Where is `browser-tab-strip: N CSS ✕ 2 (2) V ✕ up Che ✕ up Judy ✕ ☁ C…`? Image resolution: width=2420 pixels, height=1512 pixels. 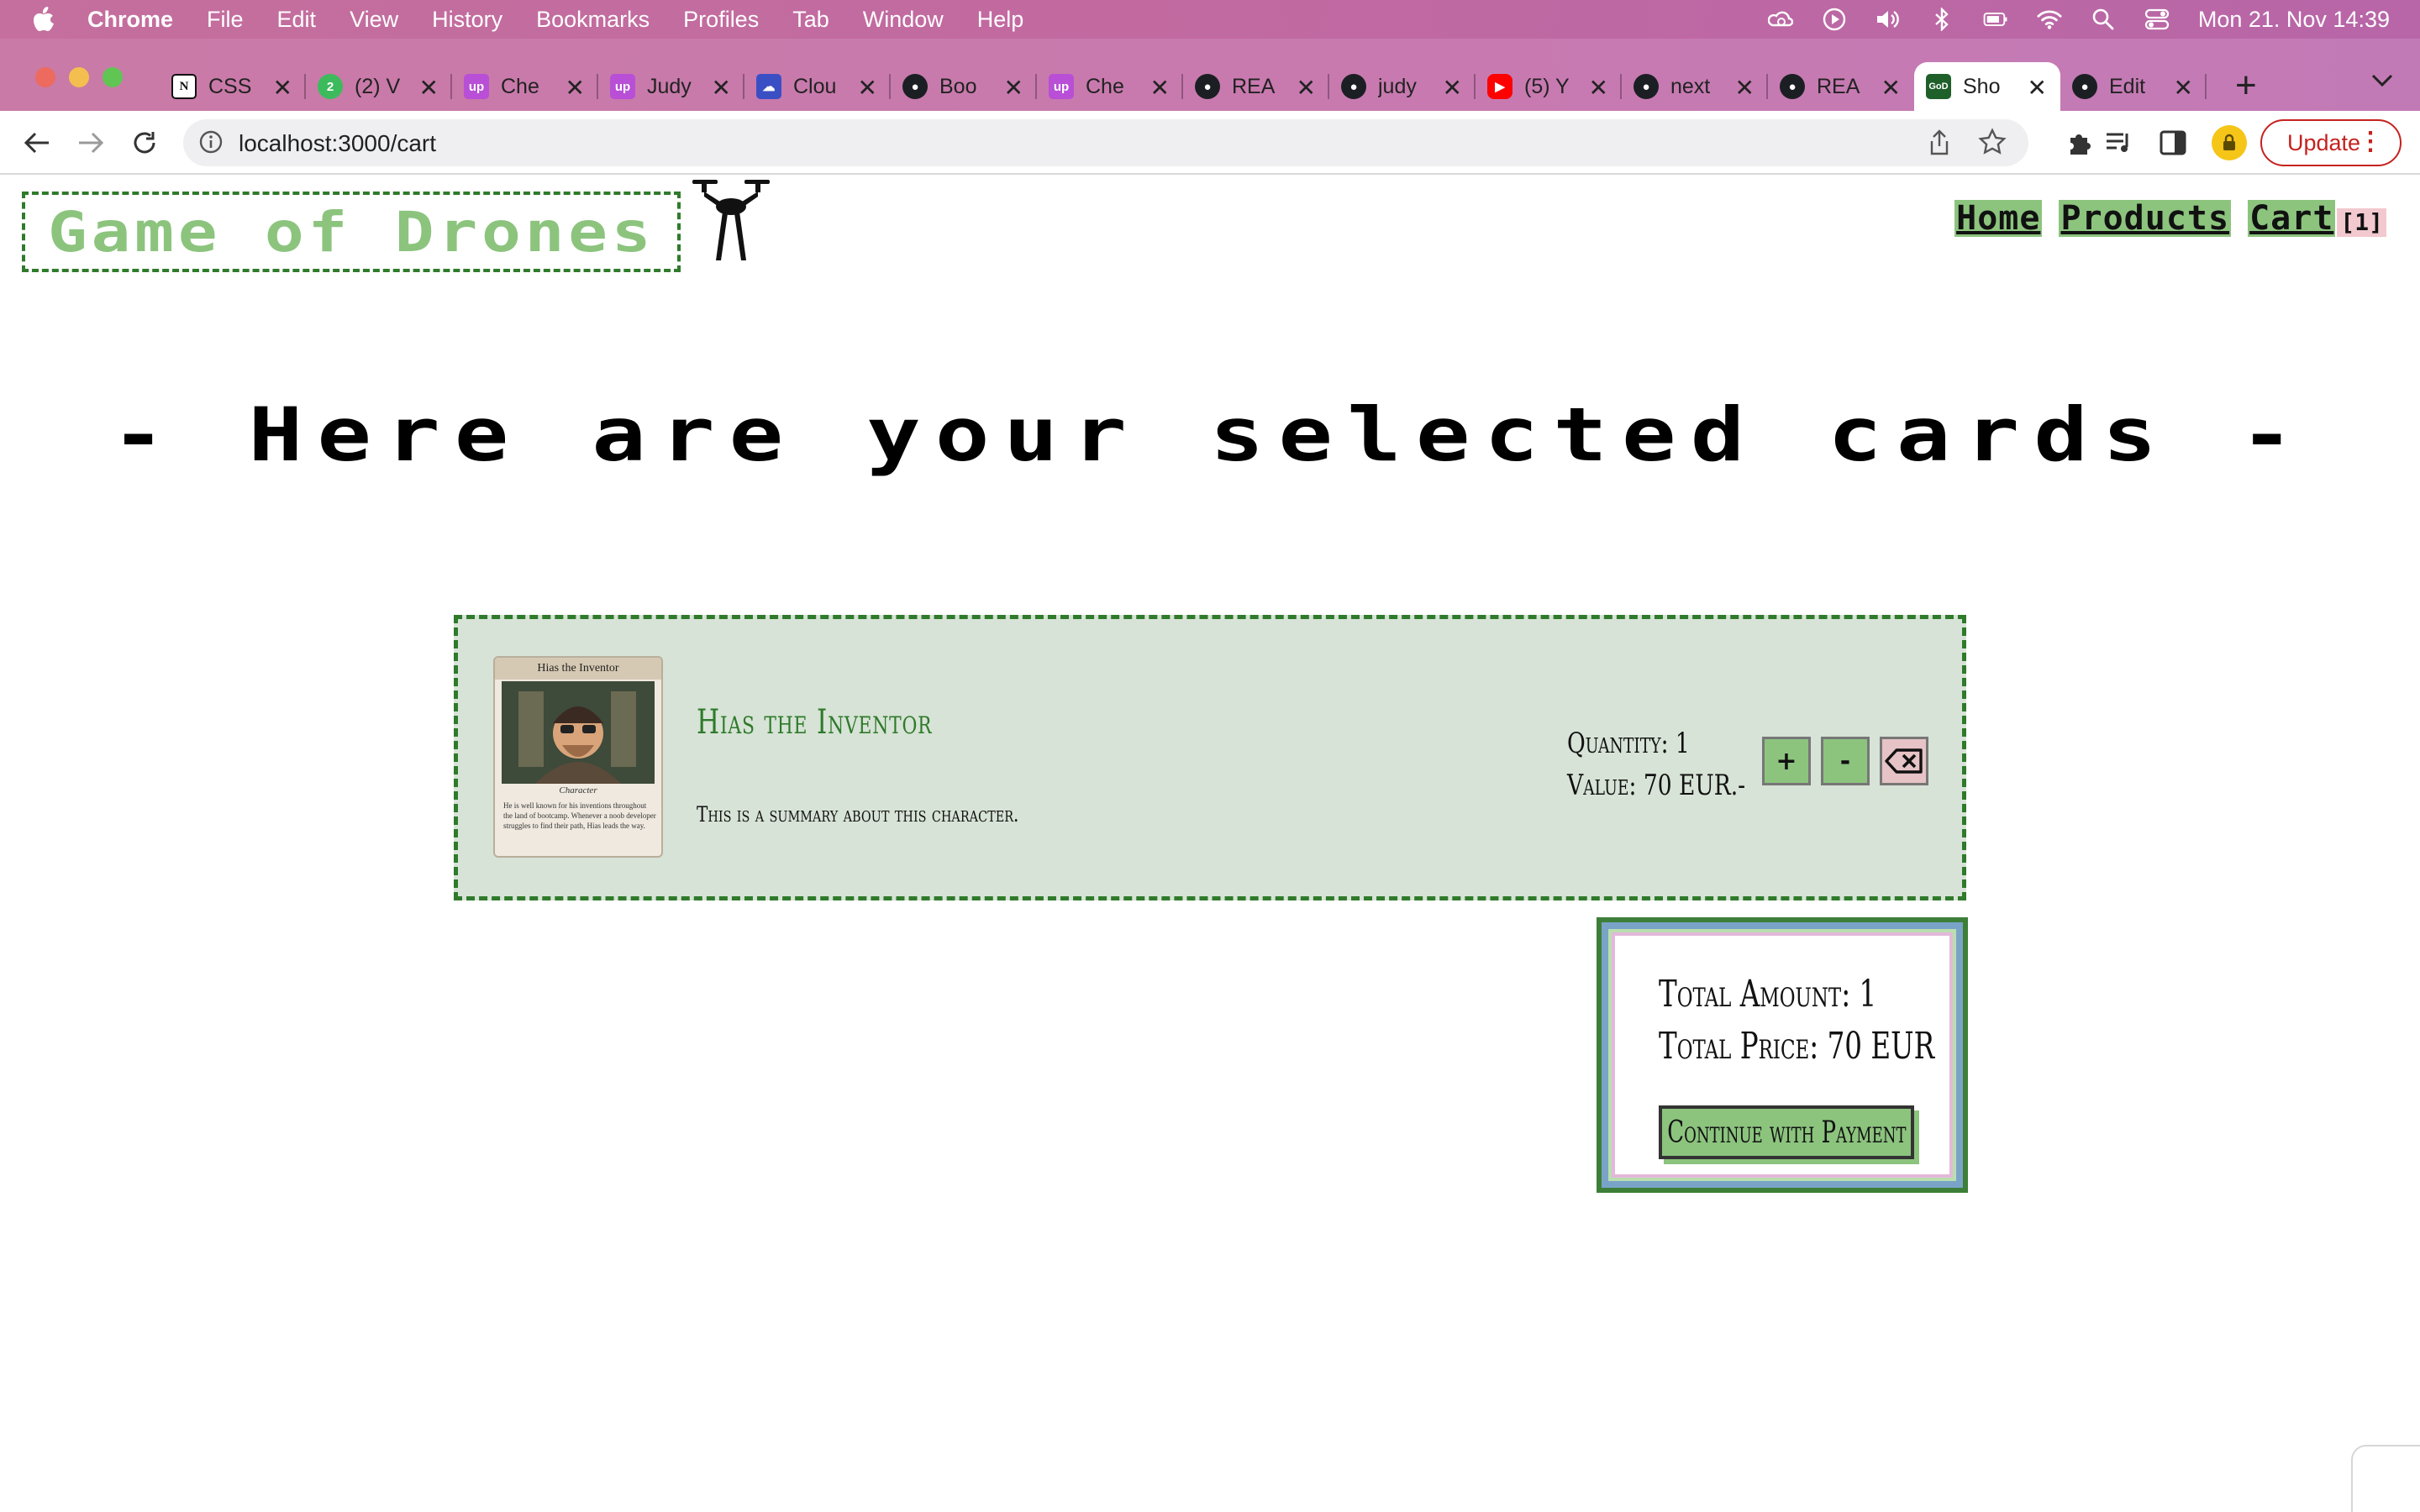
browser-tab-strip: N CSS ✕ 2 (2) V ✕ up Che ✕ up Judy ✕ ☁ C… is located at coordinates (1210, 75).